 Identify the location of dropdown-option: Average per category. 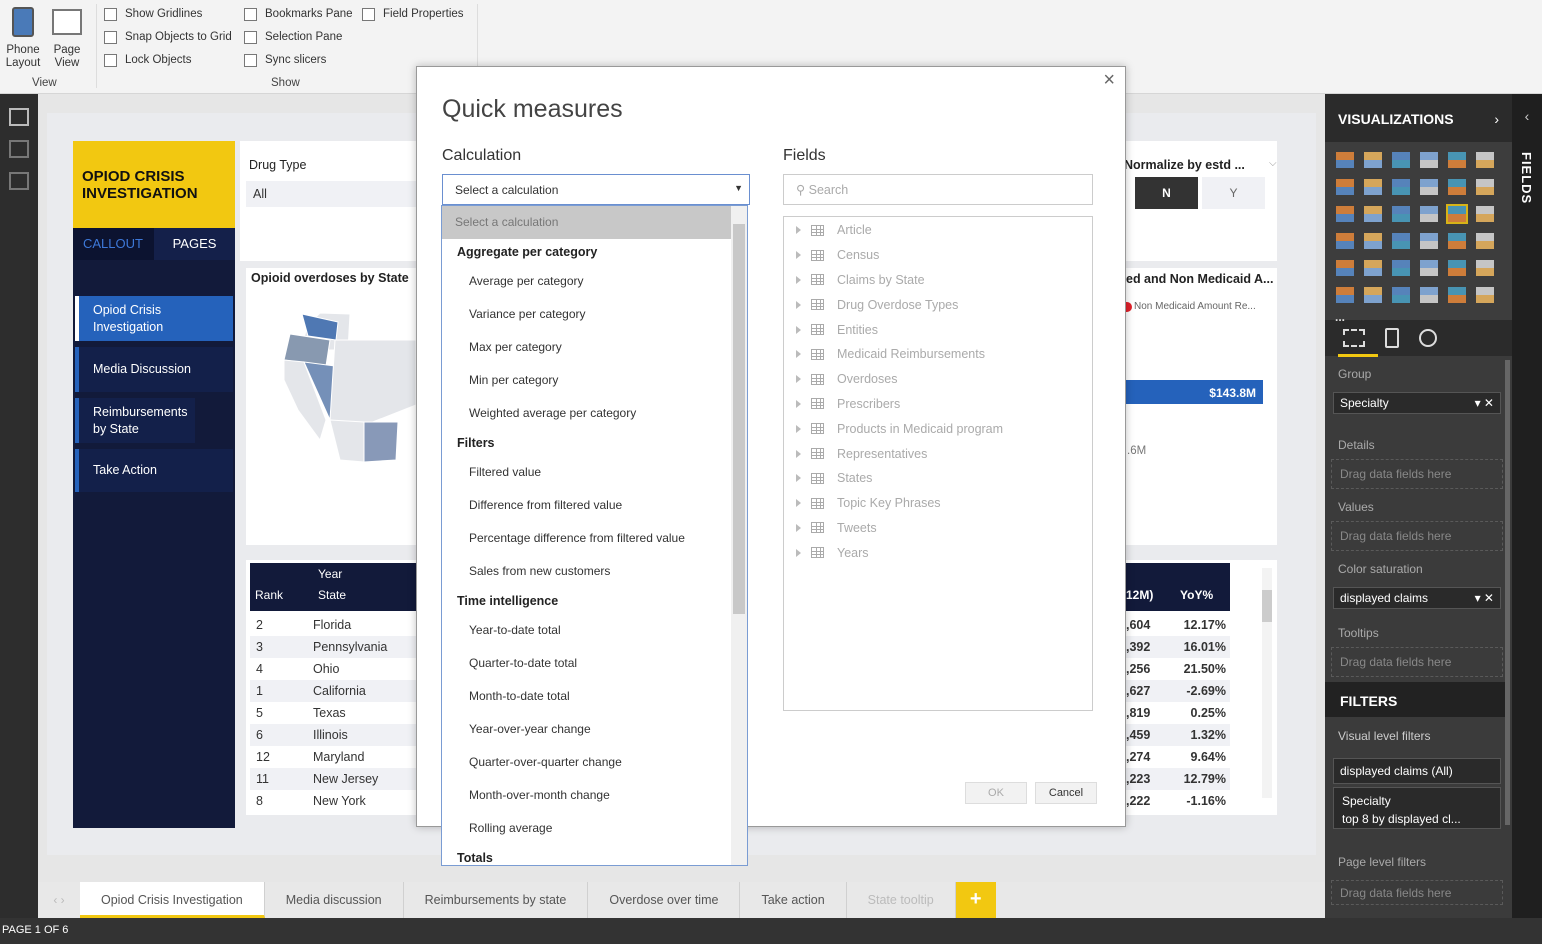
(586, 281).